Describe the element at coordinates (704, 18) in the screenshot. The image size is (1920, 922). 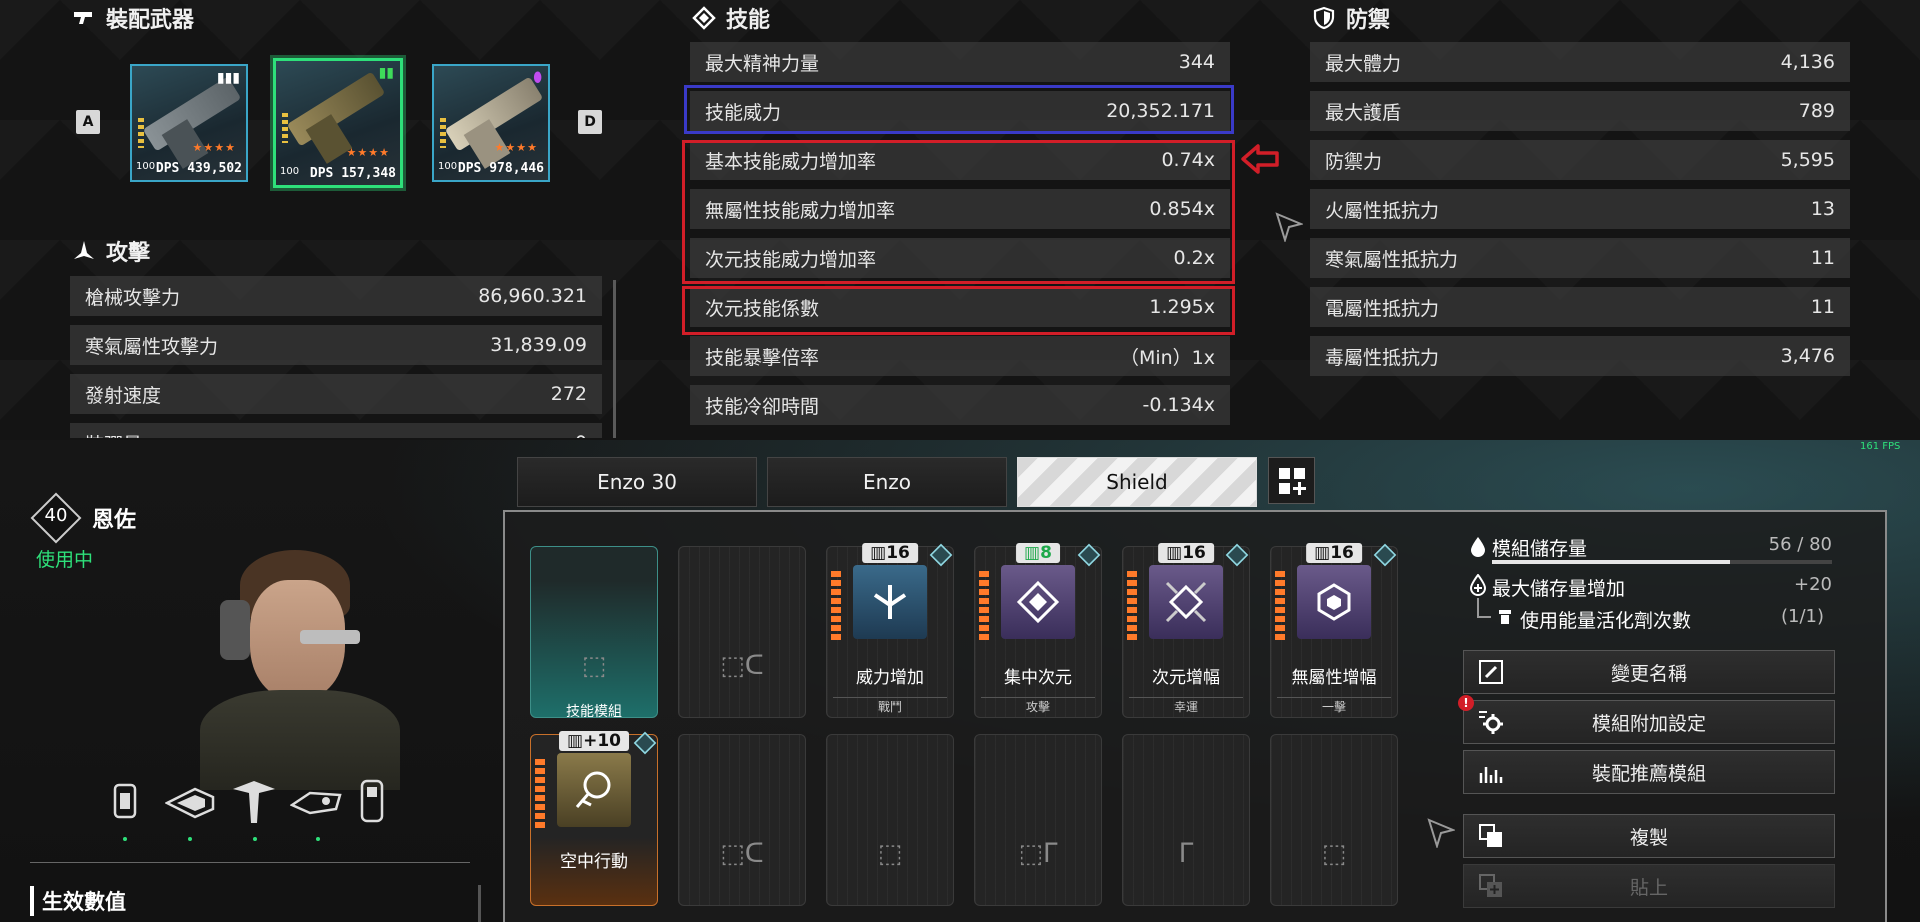
I see `skill-diamond-icon` at that location.